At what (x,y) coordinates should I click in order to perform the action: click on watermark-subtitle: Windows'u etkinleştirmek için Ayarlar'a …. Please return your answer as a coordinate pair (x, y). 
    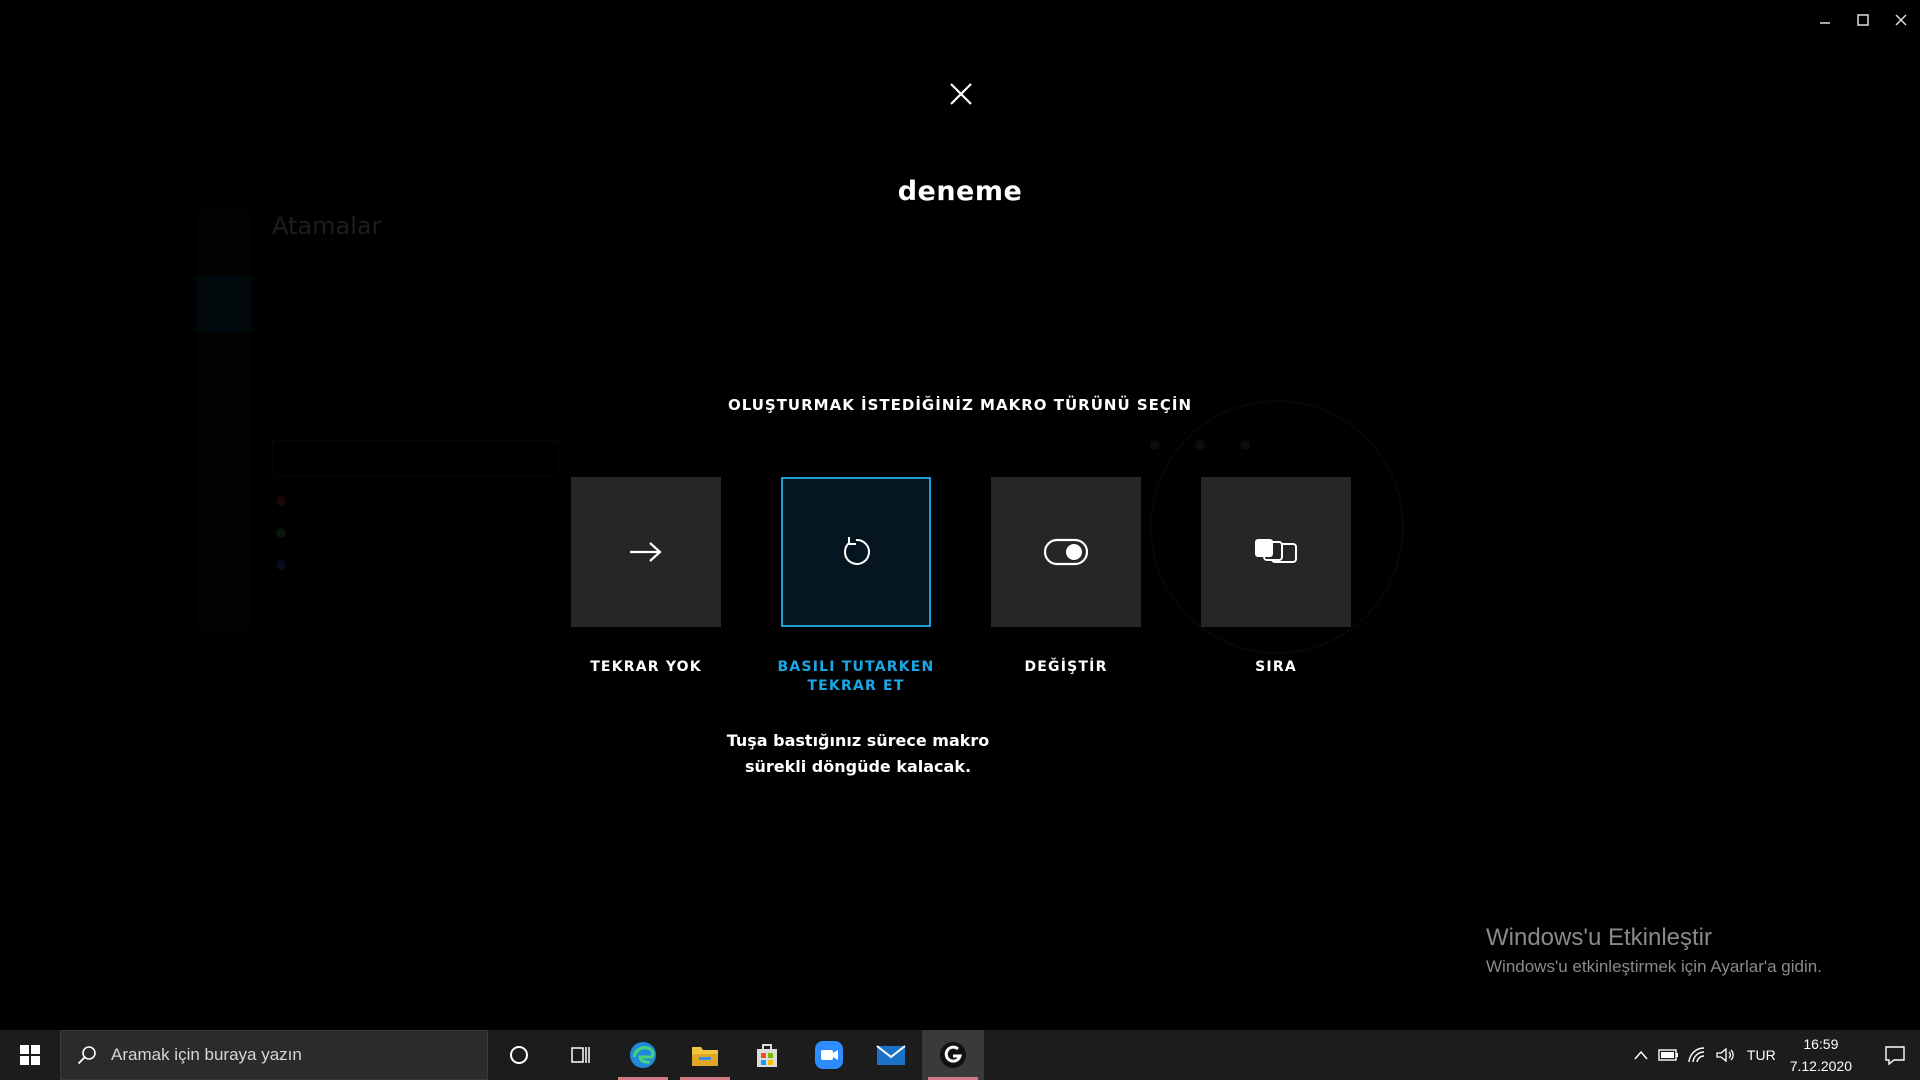
    Looking at the image, I should click on (1654, 966).